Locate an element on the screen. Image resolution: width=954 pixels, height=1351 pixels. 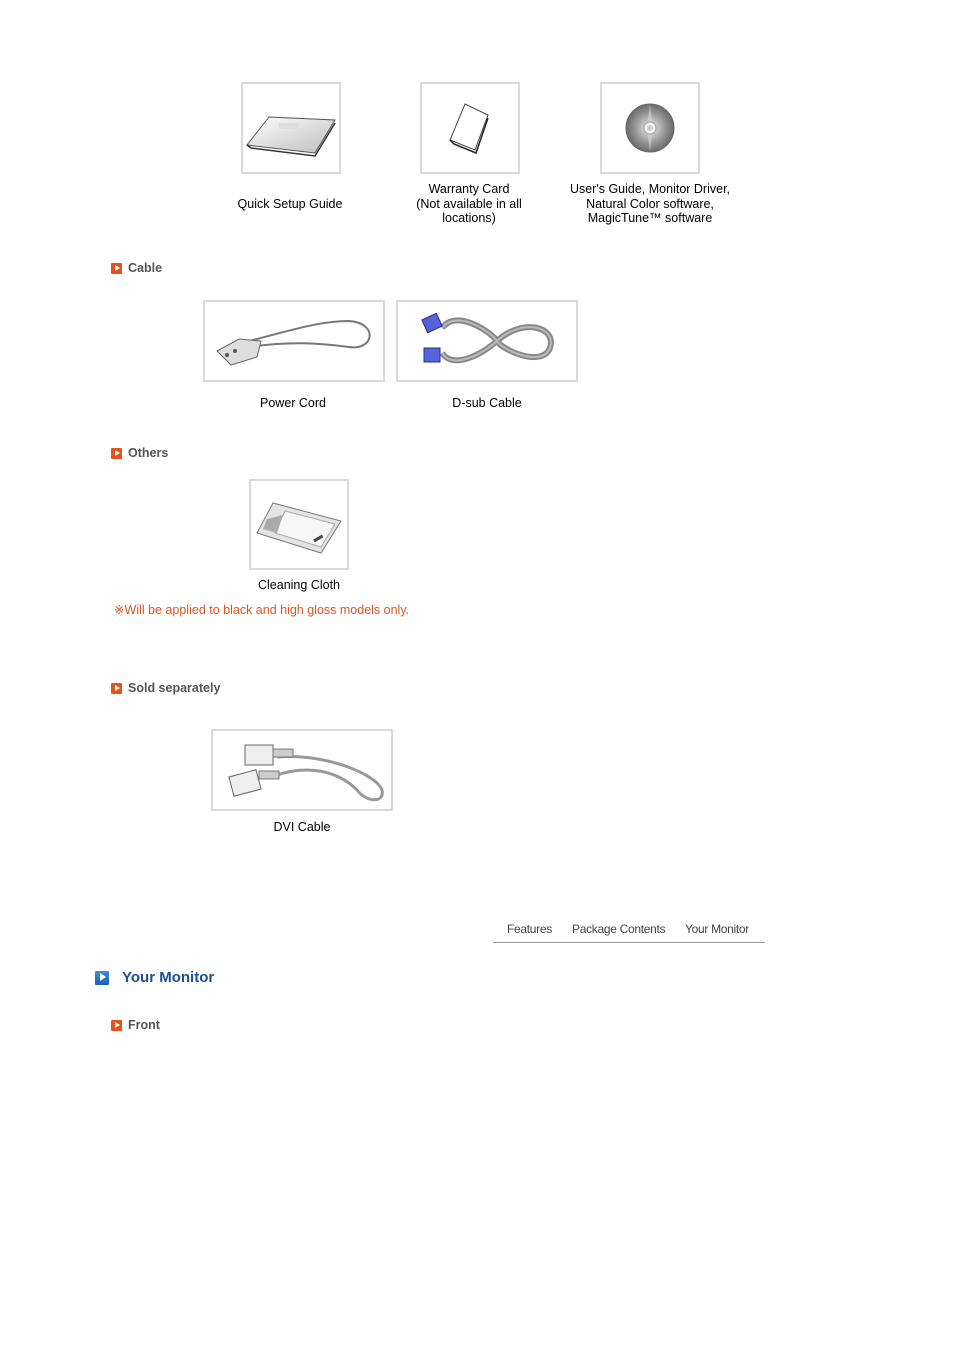
warranty-card-icon is located at coordinates (469, 128).